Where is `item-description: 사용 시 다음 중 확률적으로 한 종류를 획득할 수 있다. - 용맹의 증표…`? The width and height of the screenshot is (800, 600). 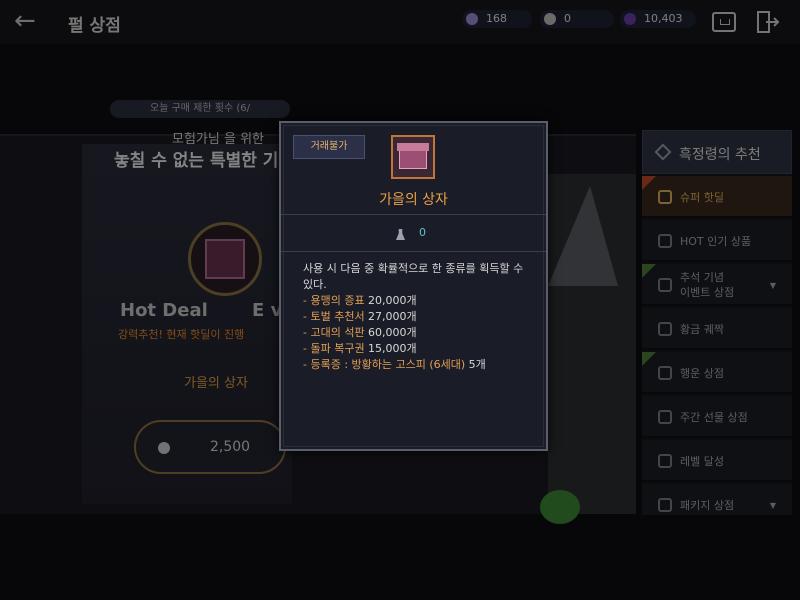 item-description: 사용 시 다음 중 확률적으로 한 종류를 획득할 수 있다. - 용맹의 증표… is located at coordinates (418, 317).